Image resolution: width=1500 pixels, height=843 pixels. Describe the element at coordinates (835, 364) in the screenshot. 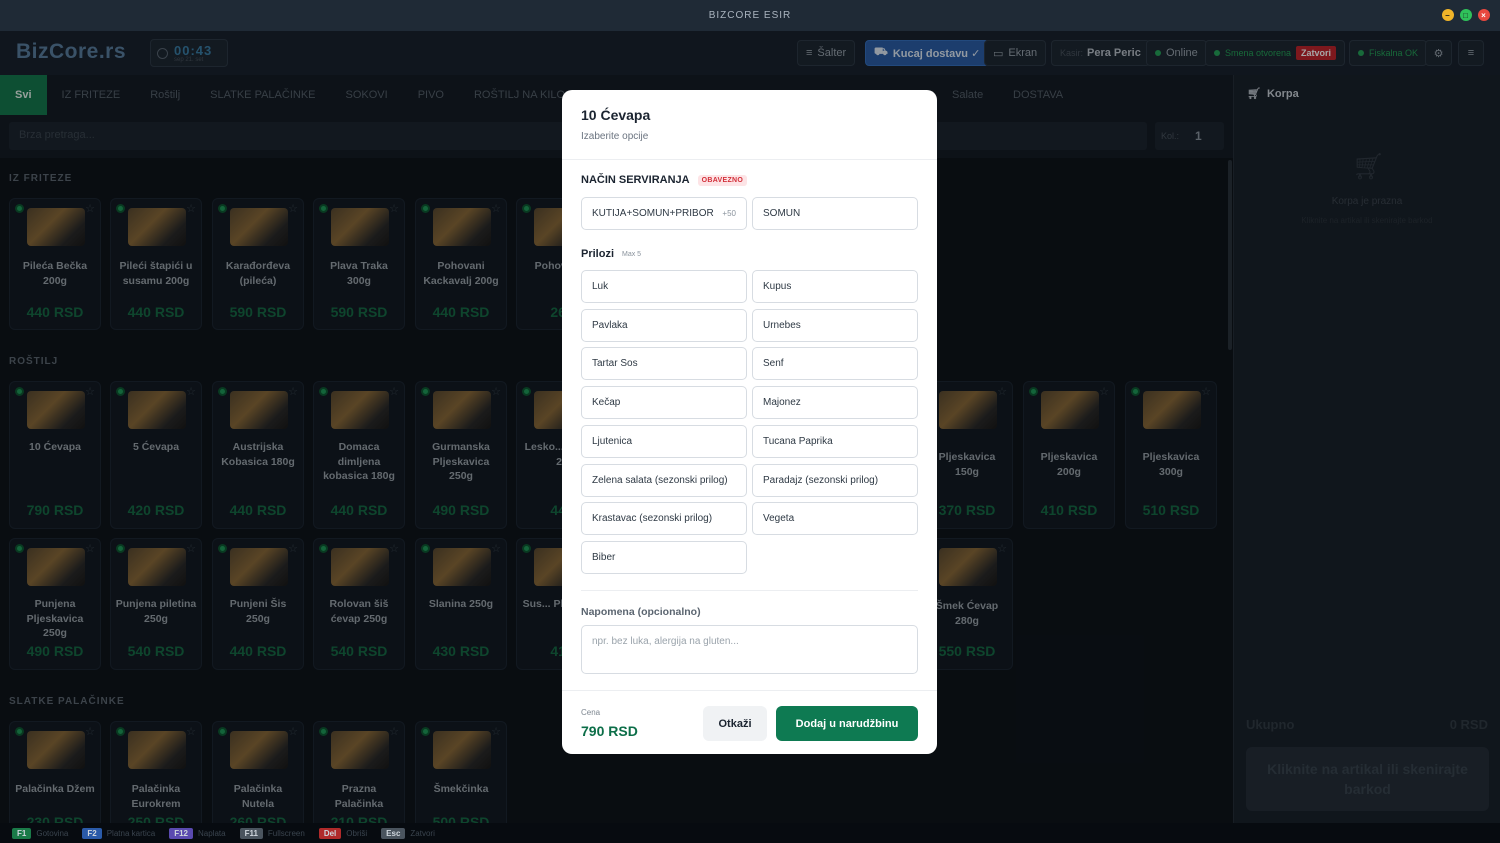

I see `prilog-option: Senf` at that location.